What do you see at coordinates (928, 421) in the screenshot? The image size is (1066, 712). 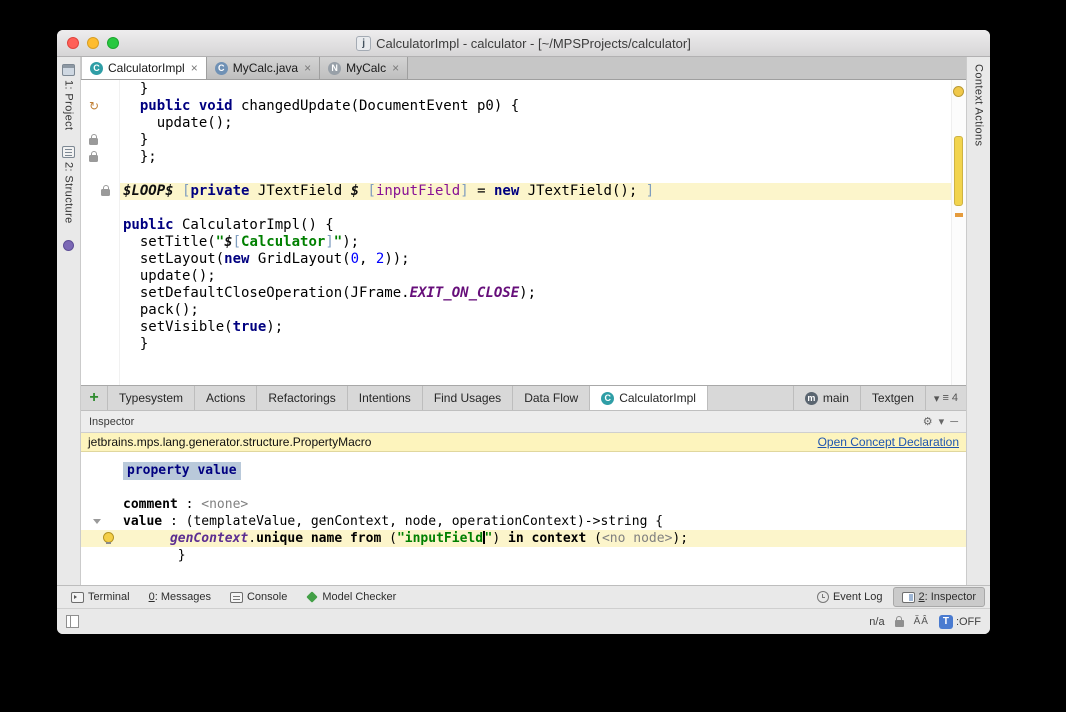 I see `gear-icon: ⚙` at bounding box center [928, 421].